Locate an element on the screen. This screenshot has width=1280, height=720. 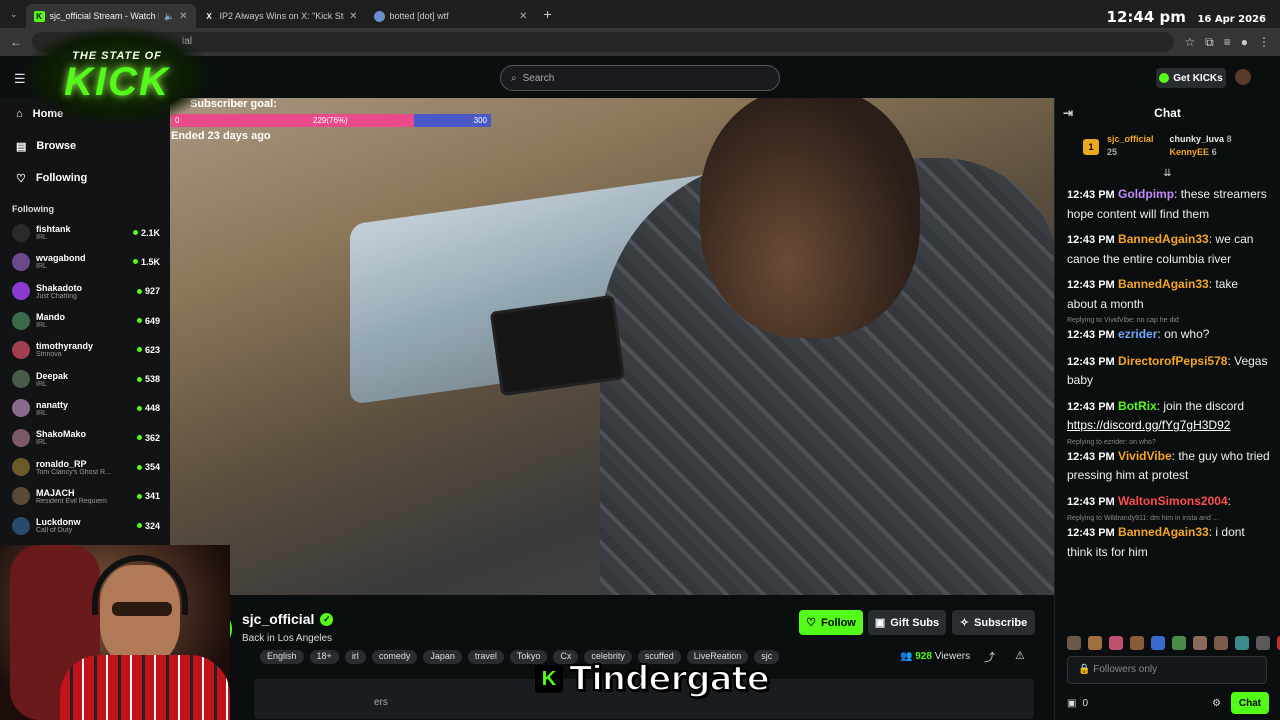
channel-info: Luckdonw Call of Duty is located at coordinates (83, 525).